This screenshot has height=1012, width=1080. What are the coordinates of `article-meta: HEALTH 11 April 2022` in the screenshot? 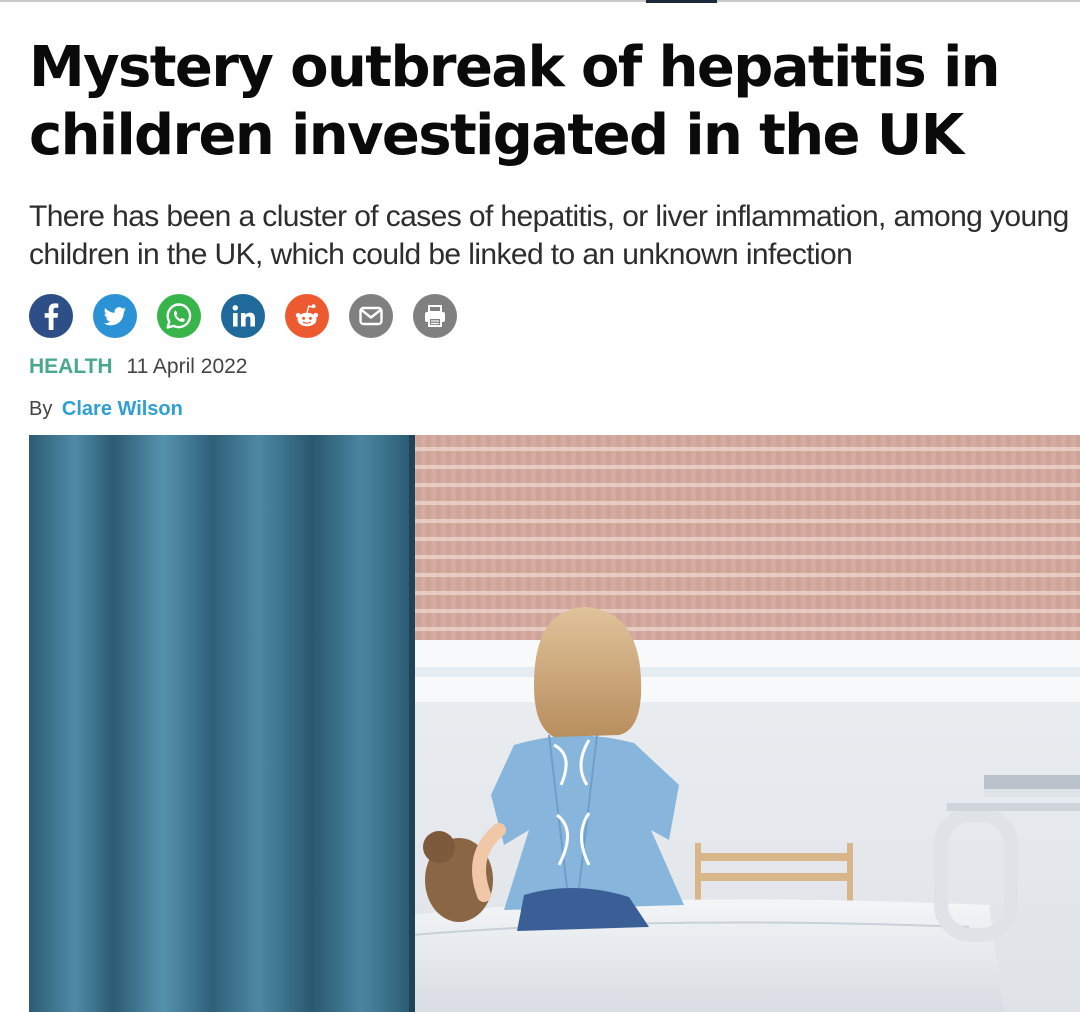 It's located at (138, 367).